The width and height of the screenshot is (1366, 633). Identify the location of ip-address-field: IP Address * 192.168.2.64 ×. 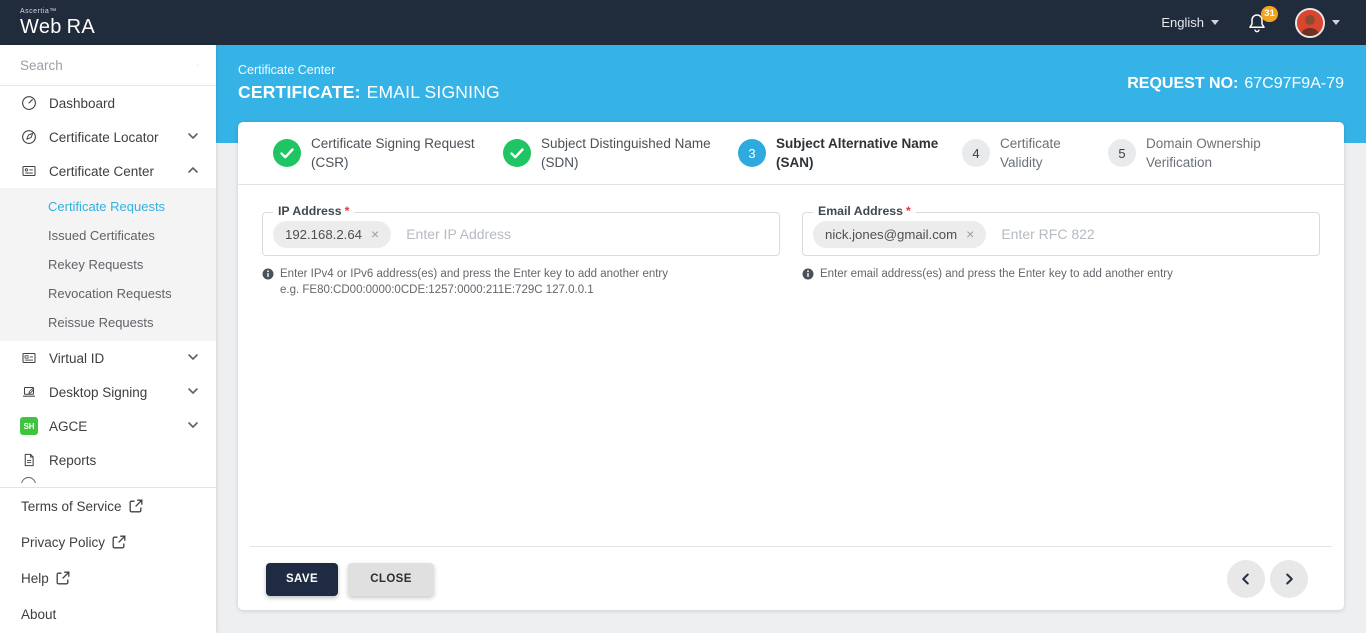
(521, 230).